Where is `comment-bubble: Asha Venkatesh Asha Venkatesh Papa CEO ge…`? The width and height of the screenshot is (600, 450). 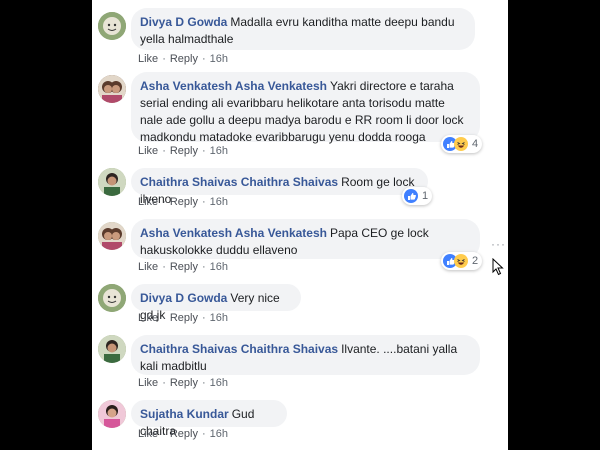 comment-bubble: Asha Venkatesh Asha Venkatesh Papa CEO ge… is located at coordinates (305, 239).